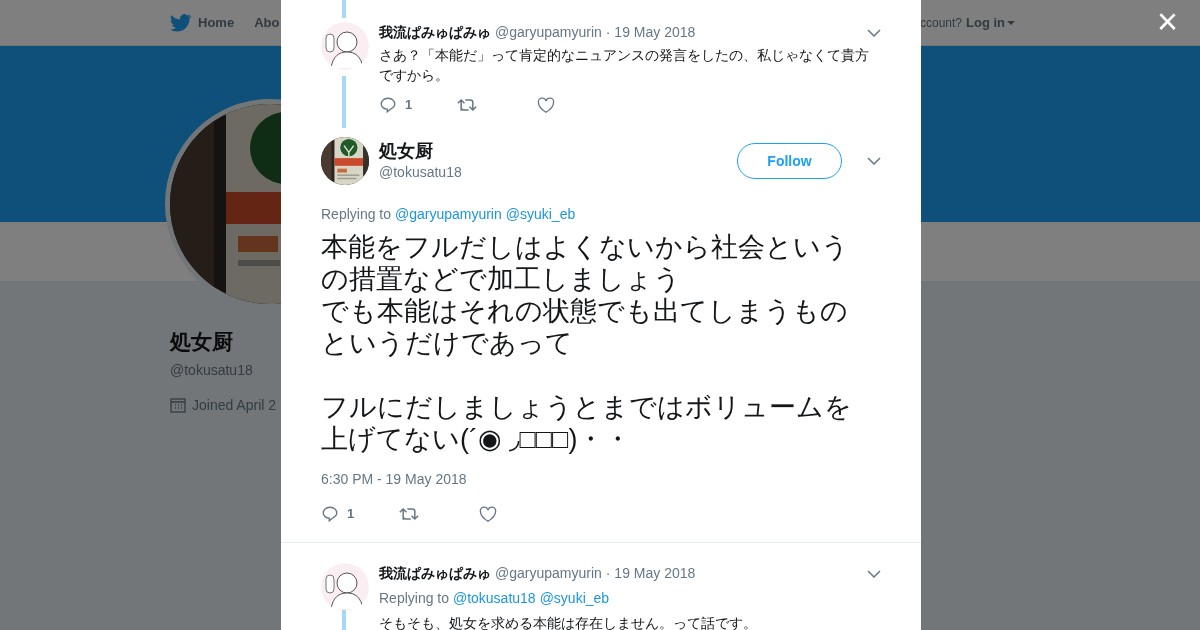 The width and height of the screenshot is (1200, 630). I want to click on mention-link: @garyupamyurin, so click(448, 214).